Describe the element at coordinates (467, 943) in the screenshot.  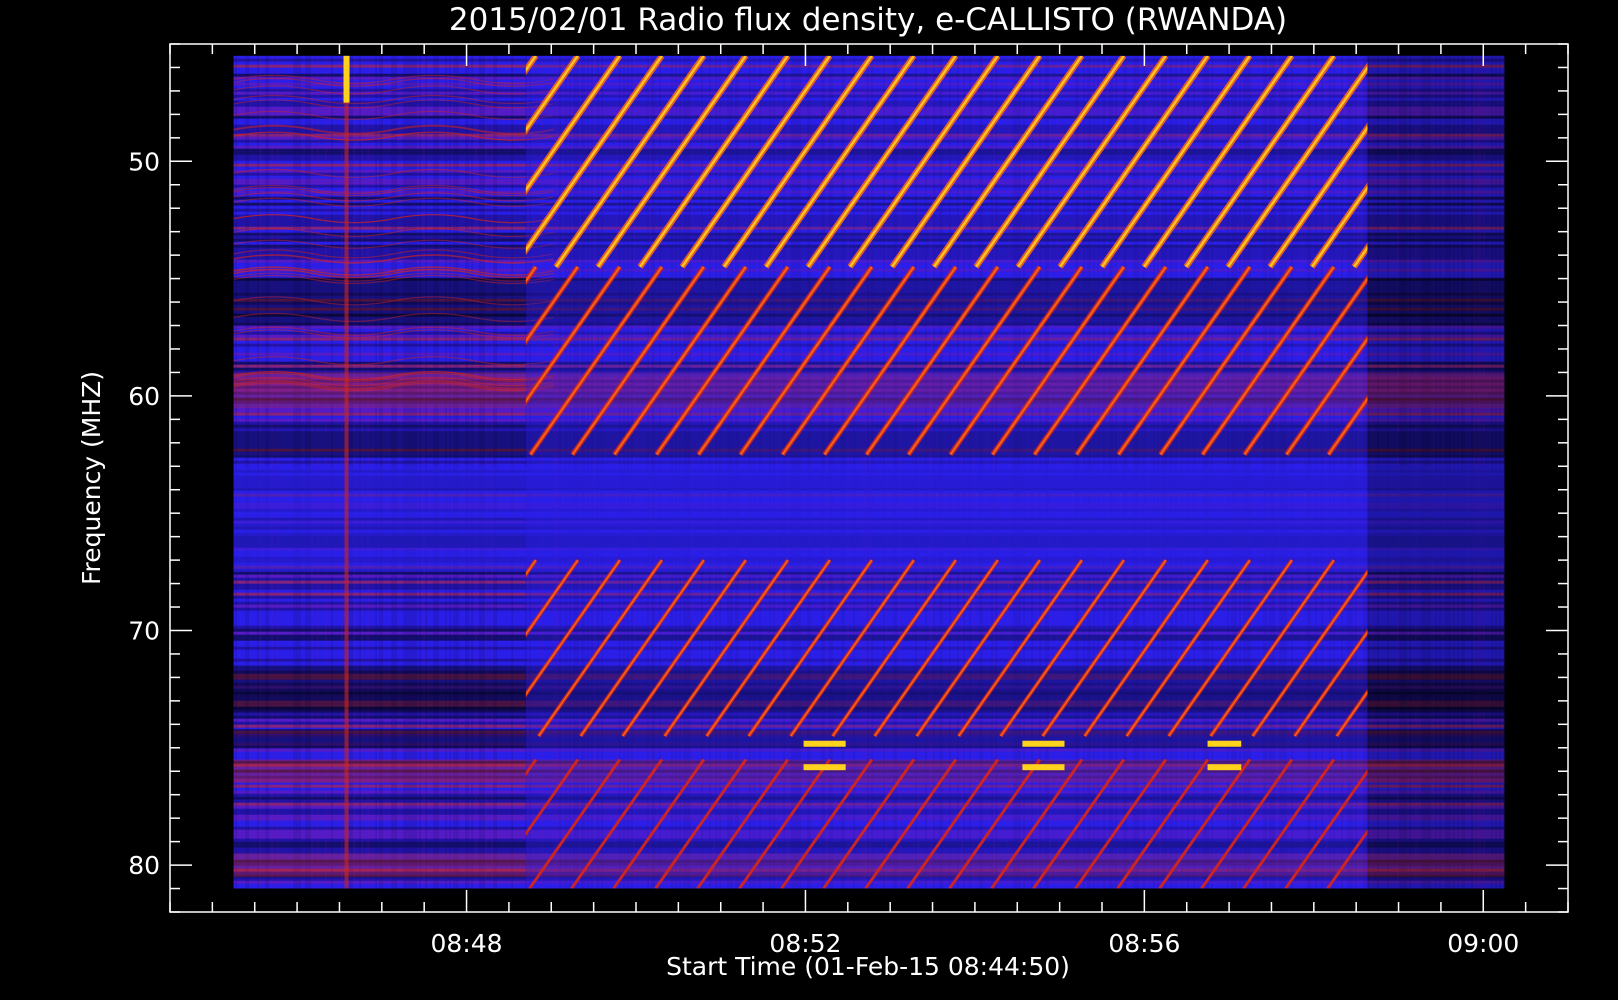
I see `x-tick-label: 08:48` at that location.